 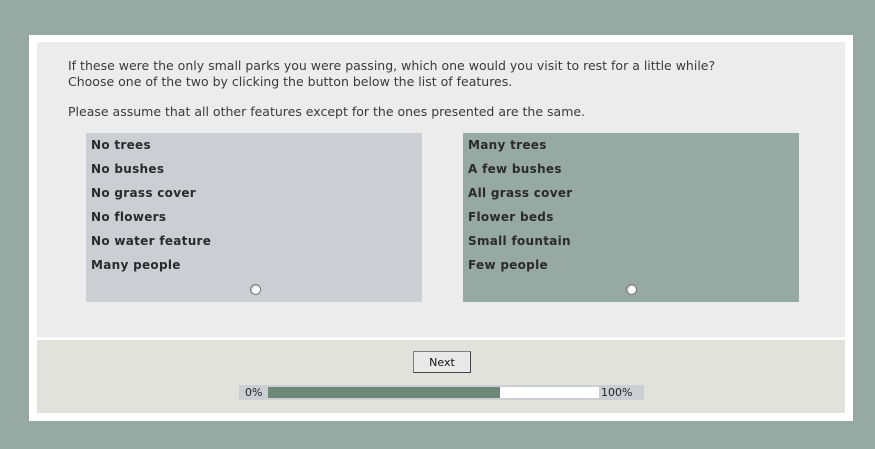 What do you see at coordinates (136, 265) in the screenshot?
I see `feature-item: Many people` at bounding box center [136, 265].